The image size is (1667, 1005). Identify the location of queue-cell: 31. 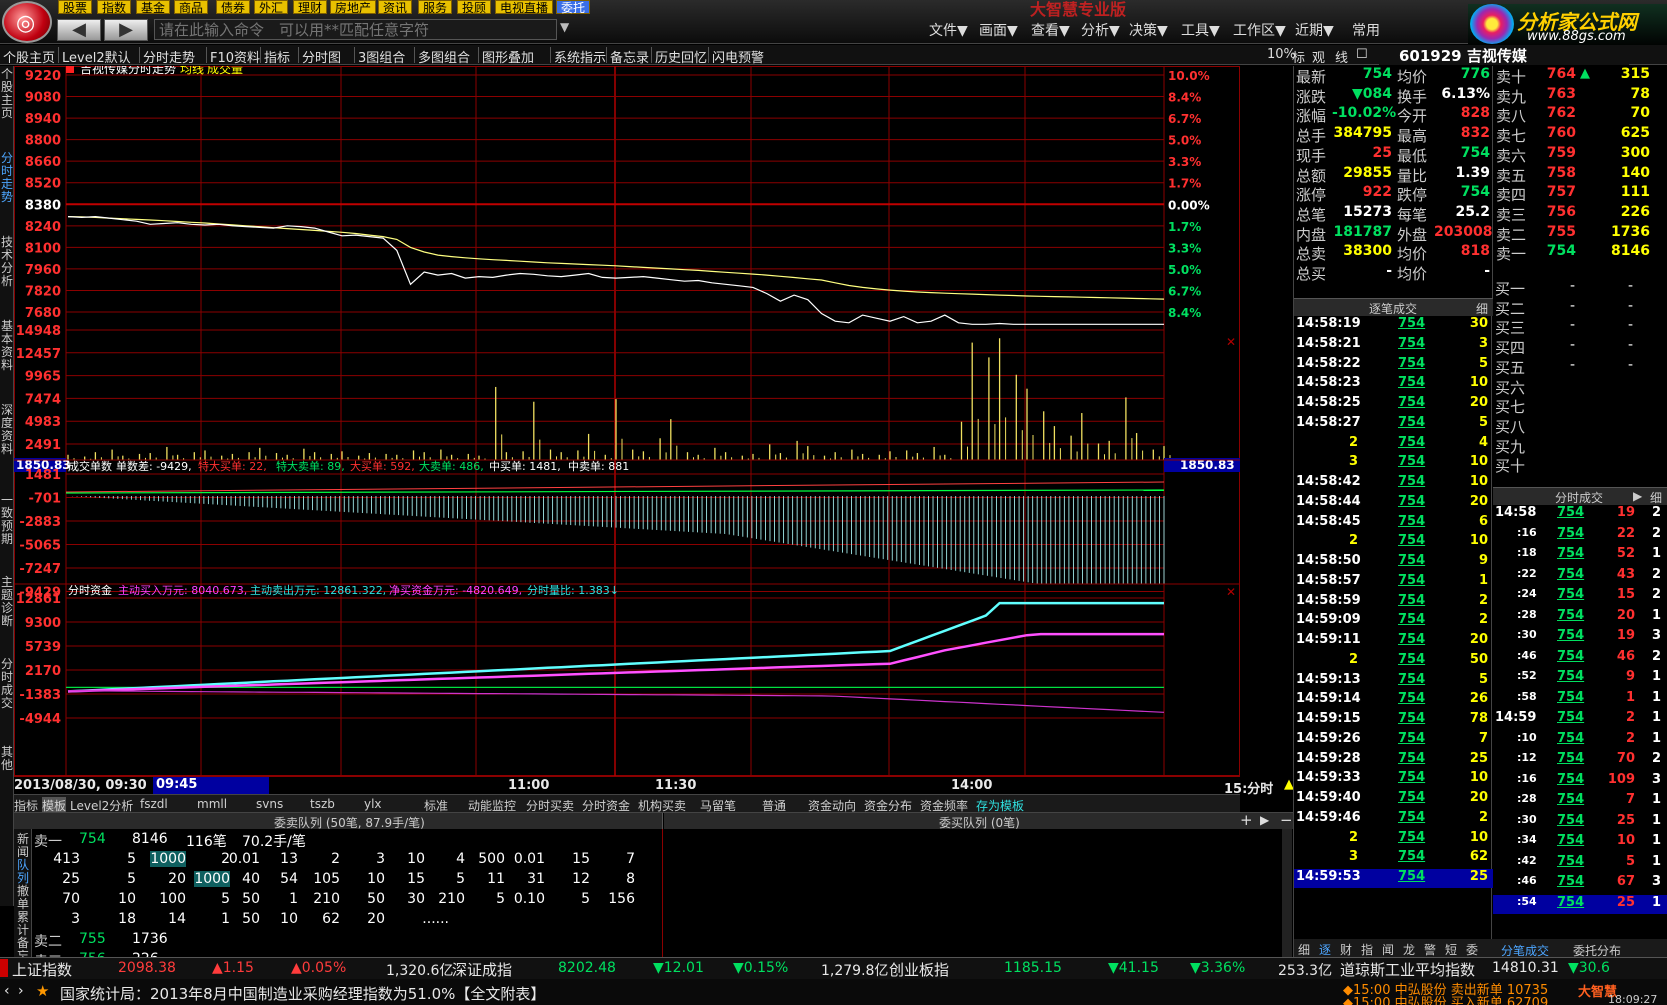
(527, 879).